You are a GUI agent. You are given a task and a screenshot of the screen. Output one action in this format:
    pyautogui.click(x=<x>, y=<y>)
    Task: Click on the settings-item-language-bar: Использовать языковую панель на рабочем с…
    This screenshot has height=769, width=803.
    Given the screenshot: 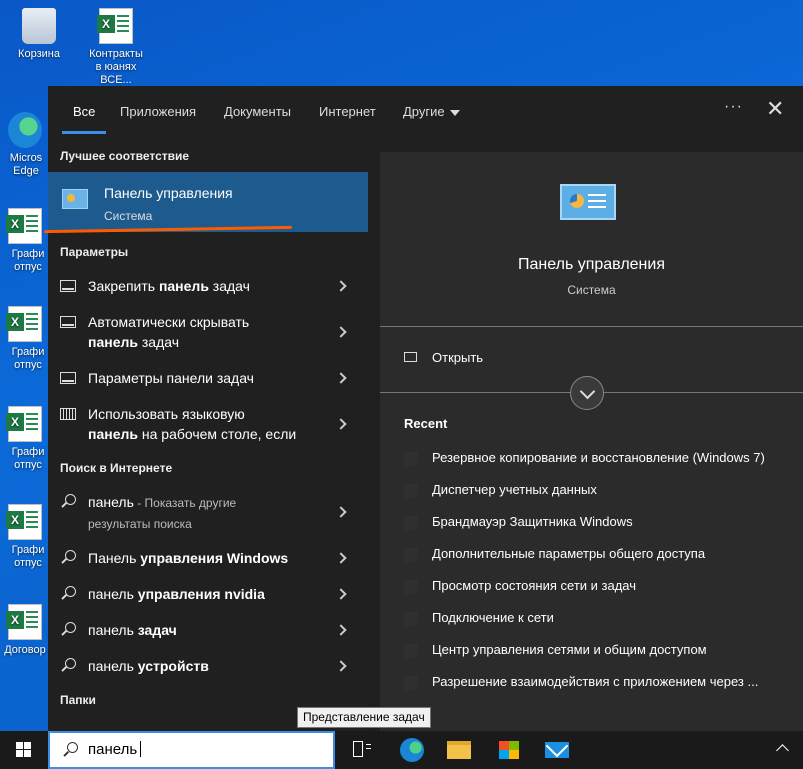 What is the action you would take?
    pyautogui.click(x=208, y=424)
    